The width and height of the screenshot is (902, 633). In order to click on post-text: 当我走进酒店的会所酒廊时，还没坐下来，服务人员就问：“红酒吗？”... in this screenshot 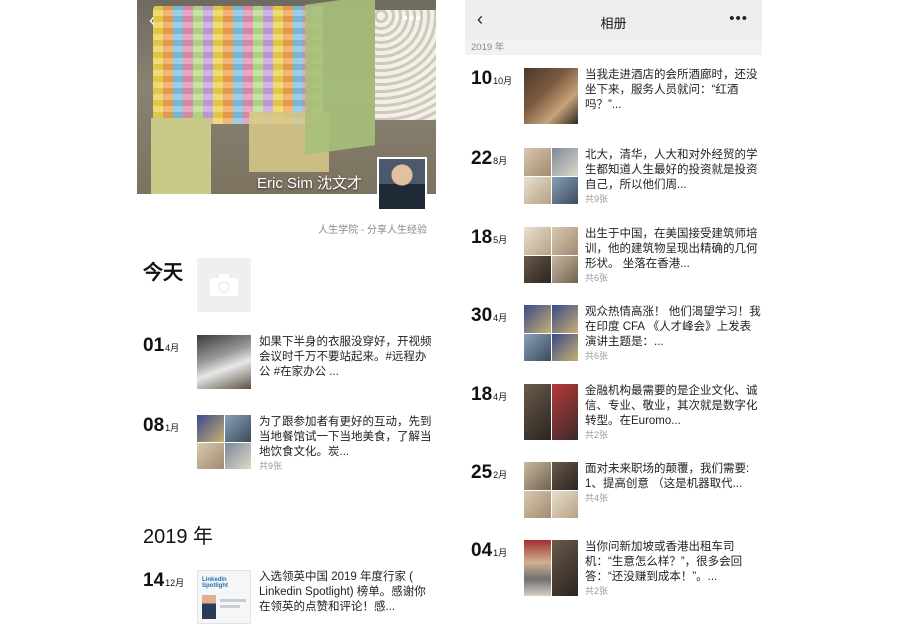, I will do `click(671, 90)`.